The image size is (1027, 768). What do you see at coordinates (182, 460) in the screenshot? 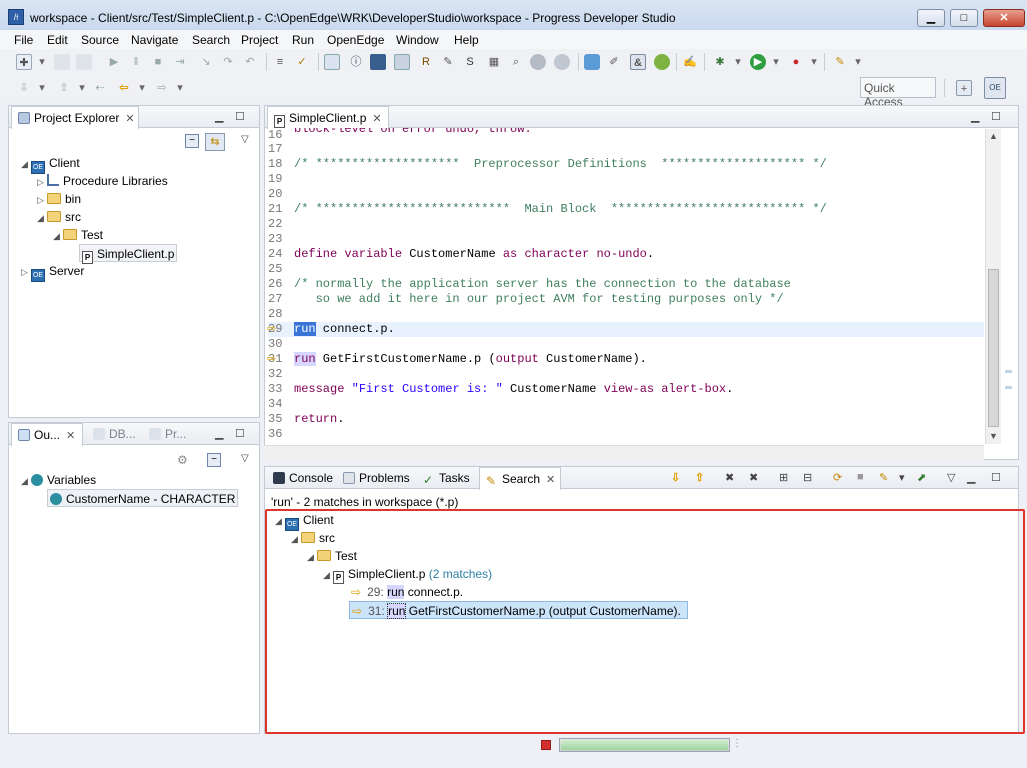
I see `sort-icon: ⚙` at bounding box center [182, 460].